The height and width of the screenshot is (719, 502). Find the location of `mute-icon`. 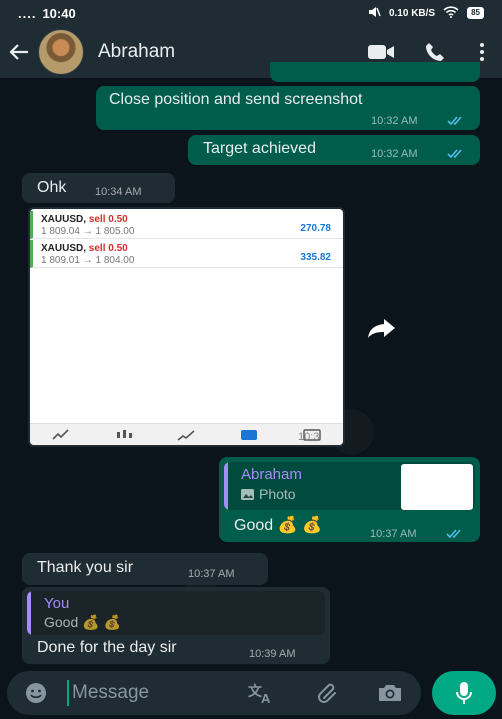

mute-icon is located at coordinates (374, 13).